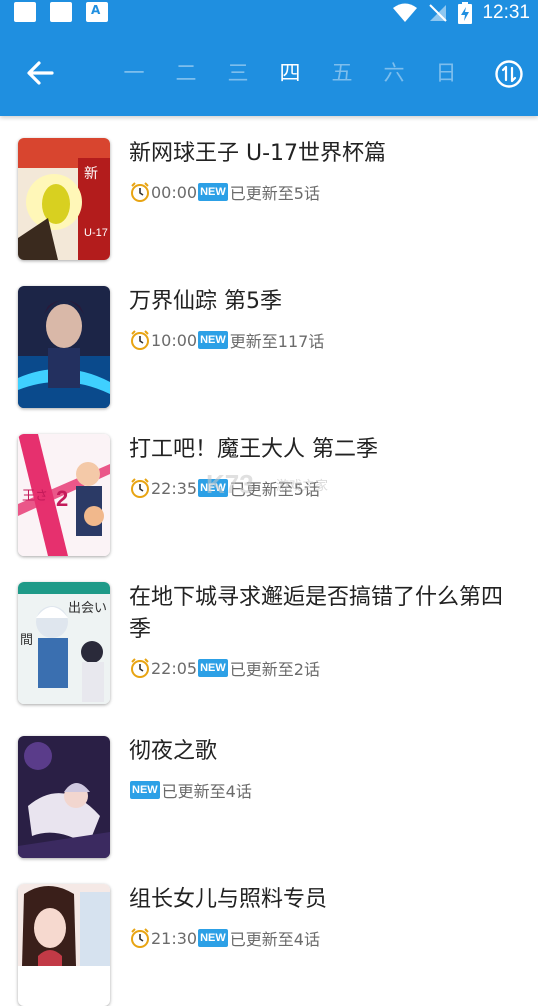 The width and height of the screenshot is (538, 1006). Describe the element at coordinates (509, 74) in the screenshot. I see `sort-switch-icon` at that location.